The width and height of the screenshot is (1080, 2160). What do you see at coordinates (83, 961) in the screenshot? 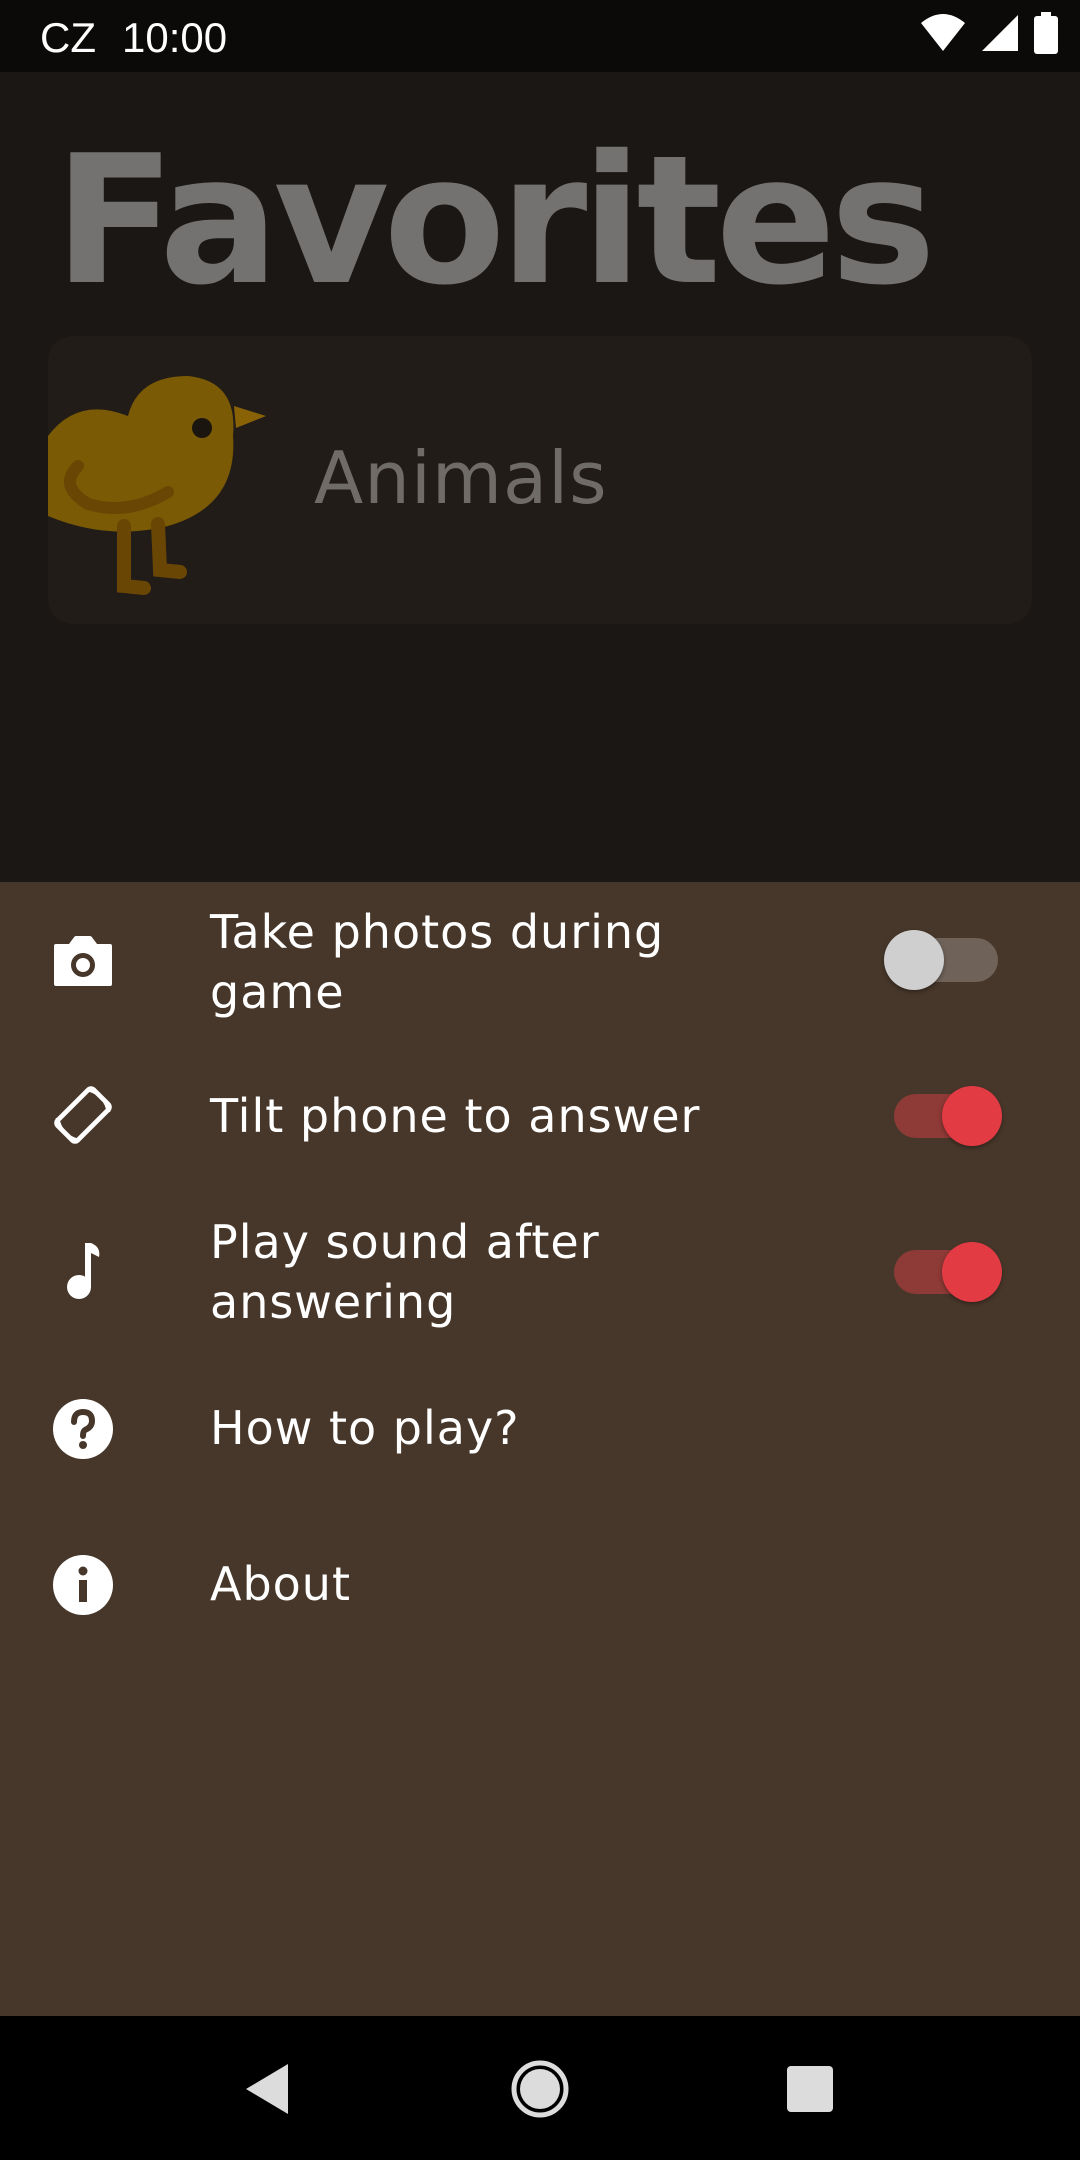
I see `camera-icon` at bounding box center [83, 961].